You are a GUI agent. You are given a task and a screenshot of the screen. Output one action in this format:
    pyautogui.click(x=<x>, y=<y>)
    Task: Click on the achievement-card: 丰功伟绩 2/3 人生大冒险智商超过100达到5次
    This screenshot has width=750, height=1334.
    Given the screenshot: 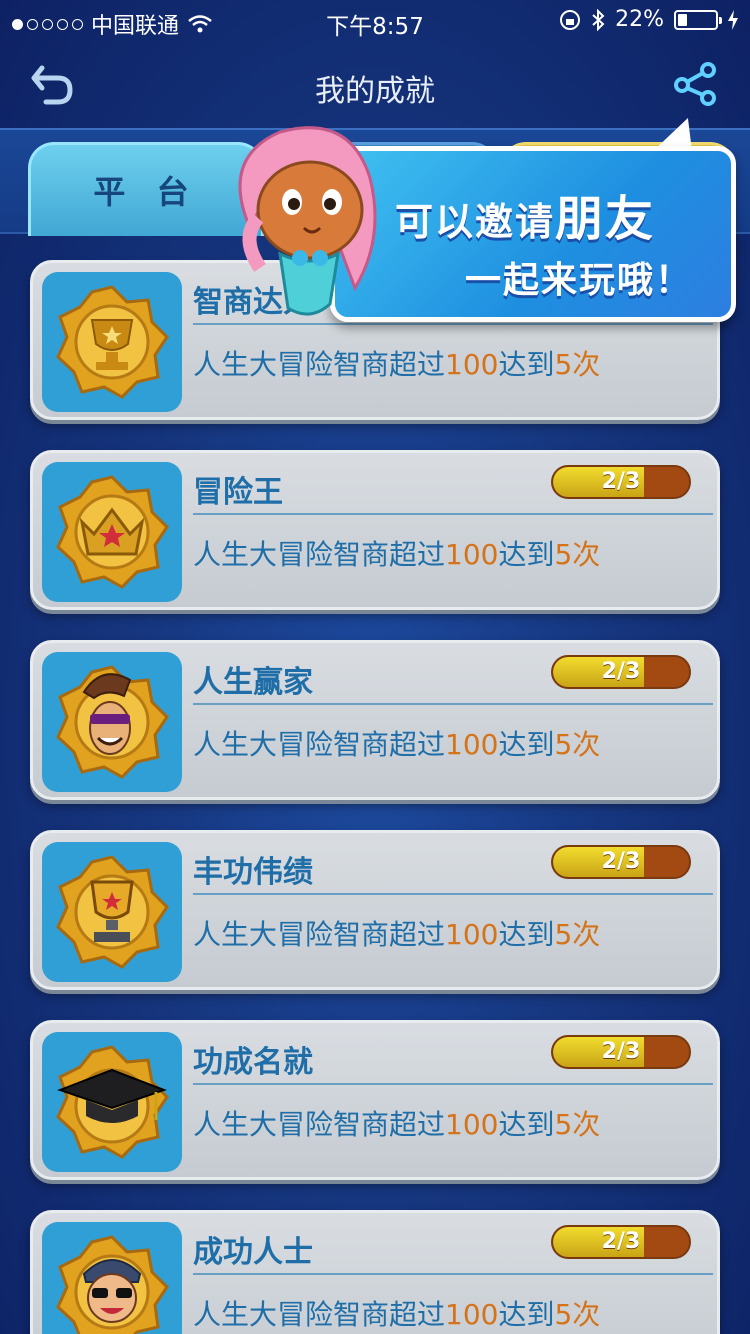 What is the action you would take?
    pyautogui.click(x=375, y=910)
    